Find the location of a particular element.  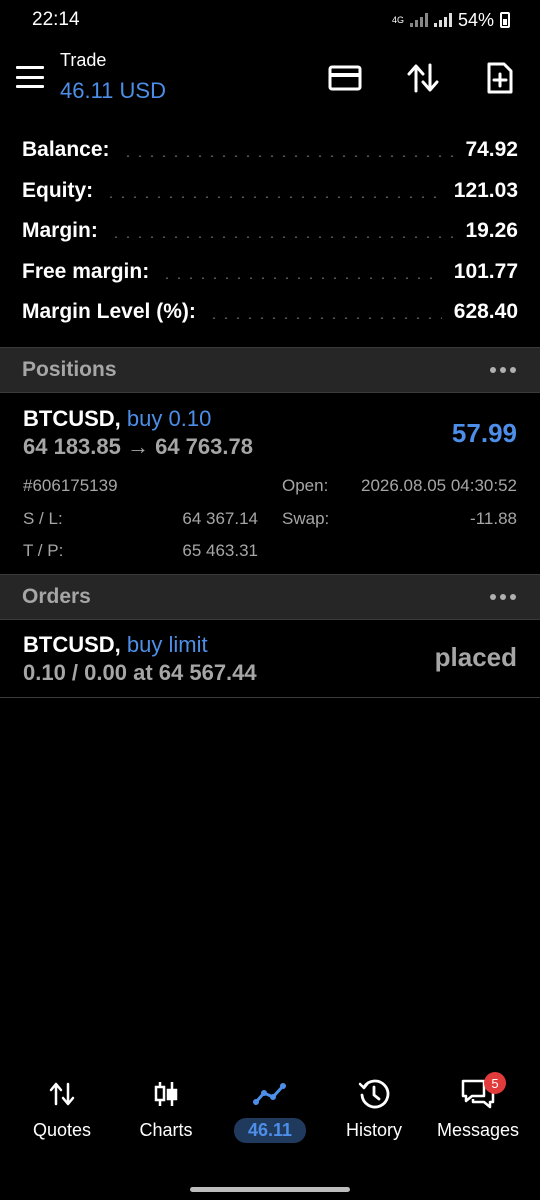

summary-label: Equity: is located at coordinates (58, 190).